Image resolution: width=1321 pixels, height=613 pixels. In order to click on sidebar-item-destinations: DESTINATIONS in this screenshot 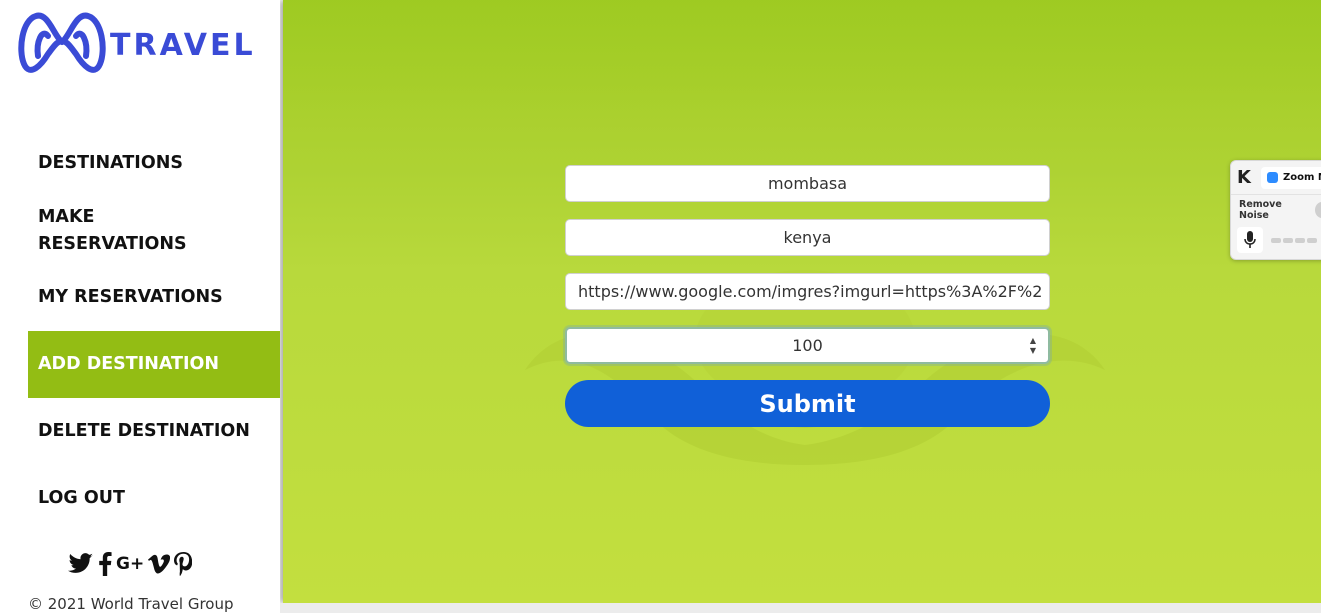, I will do `click(154, 163)`.